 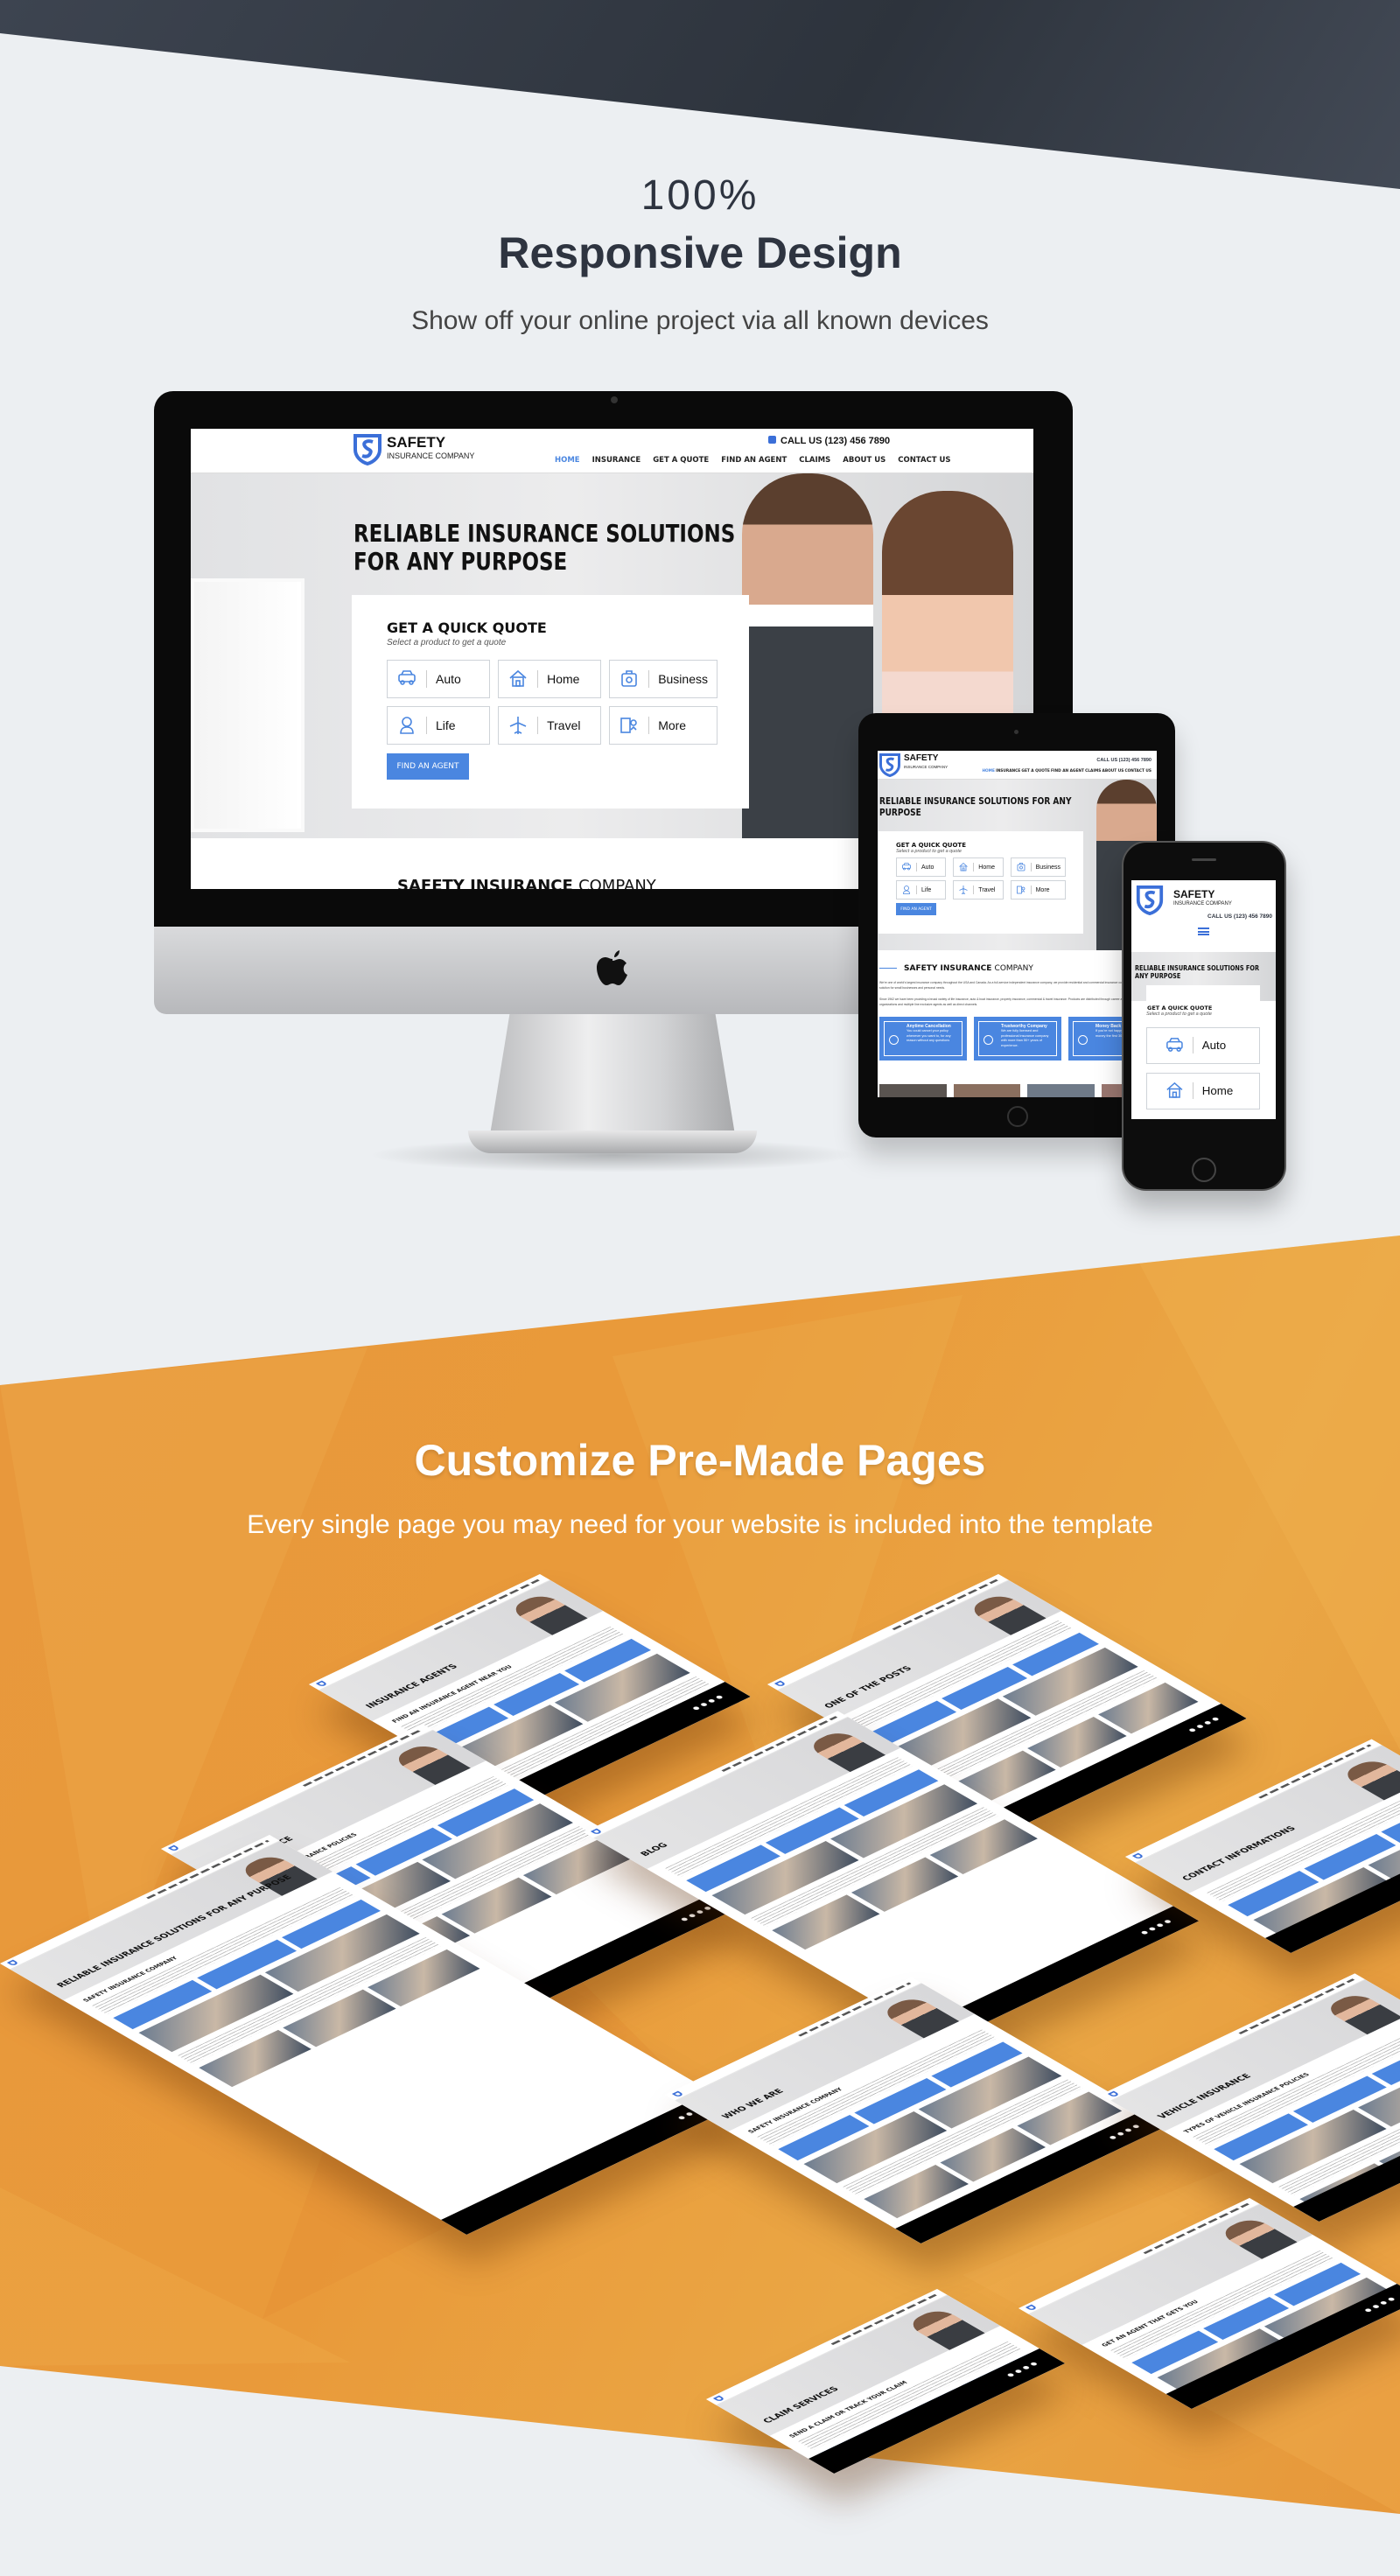 I want to click on mockup-page-title: INSURANCE AGENTS, so click(x=412, y=1686).